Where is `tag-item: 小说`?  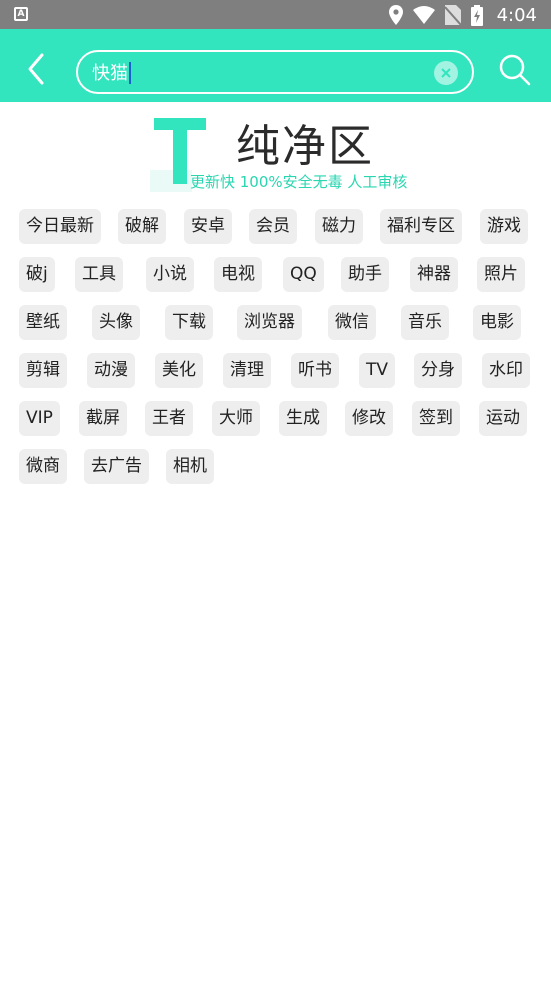
tag-item: 小说 is located at coordinates (170, 274).